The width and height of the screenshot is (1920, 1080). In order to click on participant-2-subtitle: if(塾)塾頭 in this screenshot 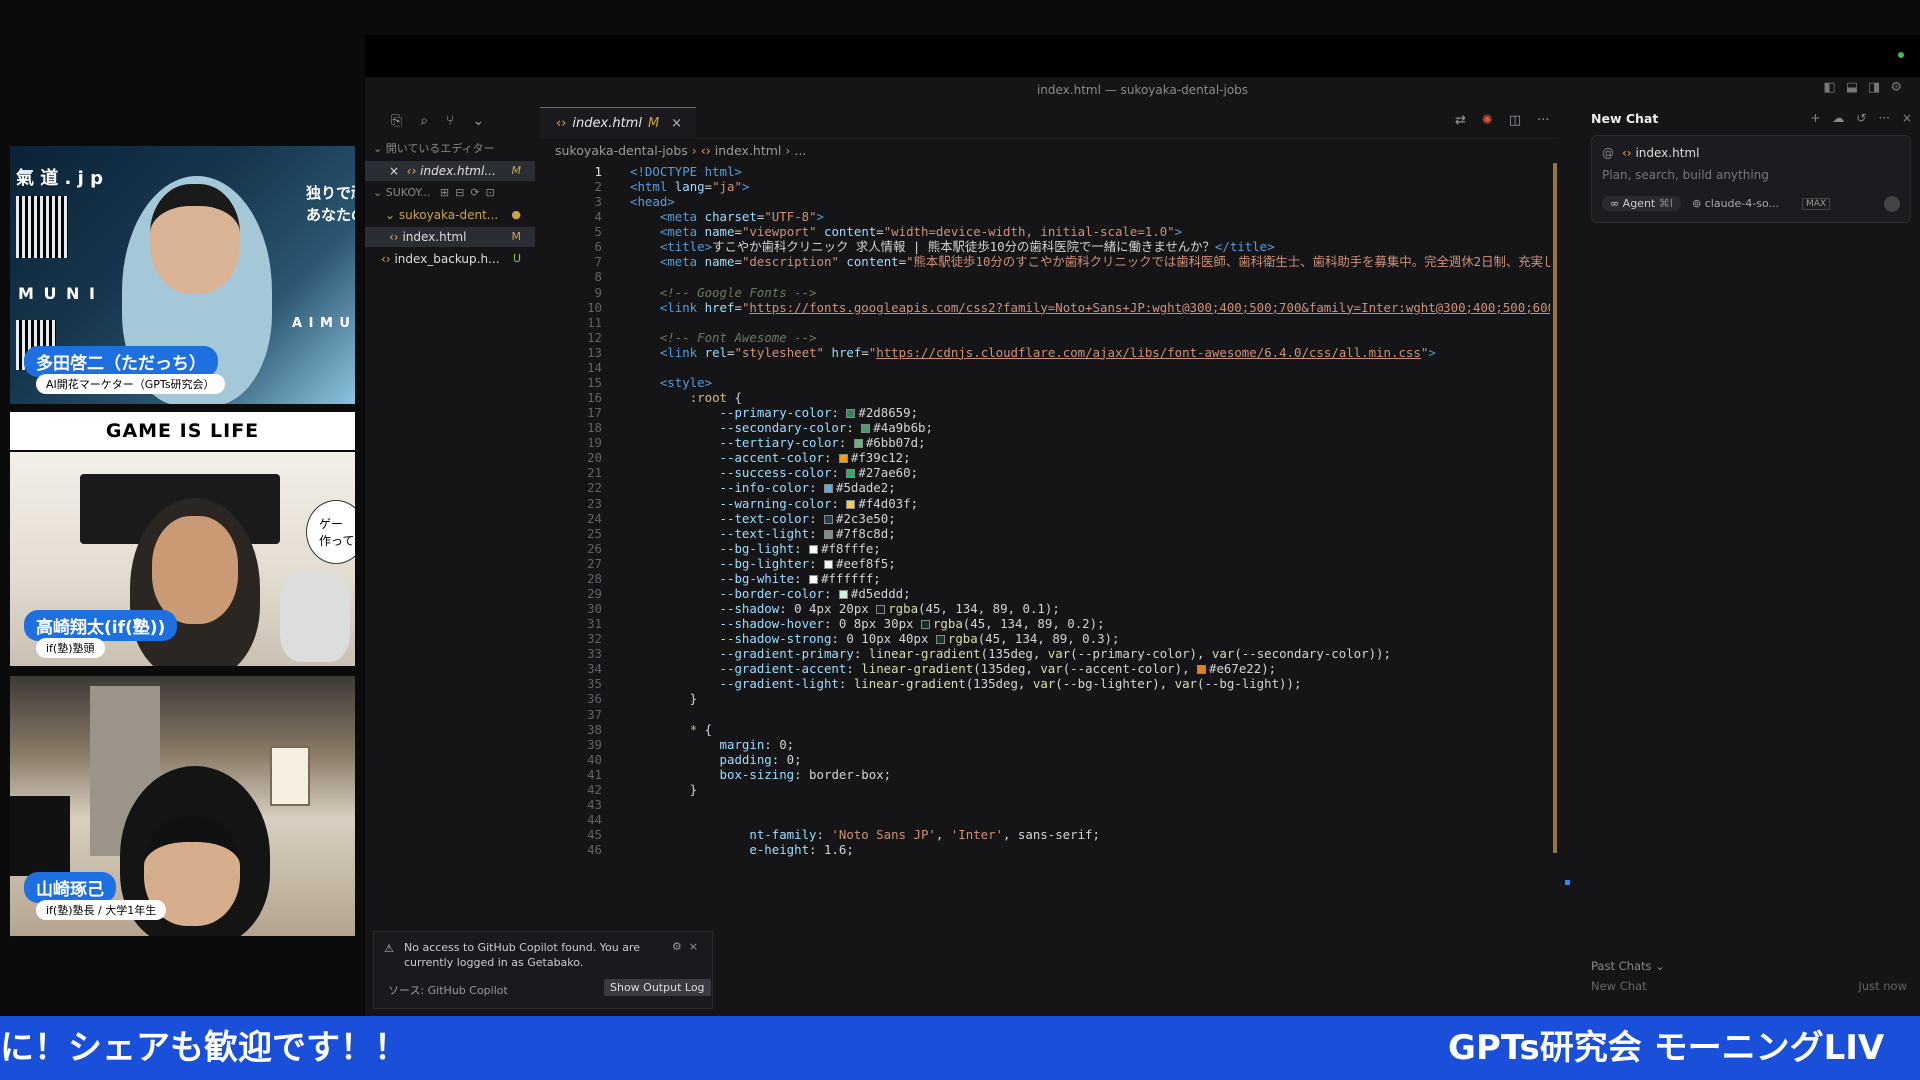, I will do `click(70, 648)`.